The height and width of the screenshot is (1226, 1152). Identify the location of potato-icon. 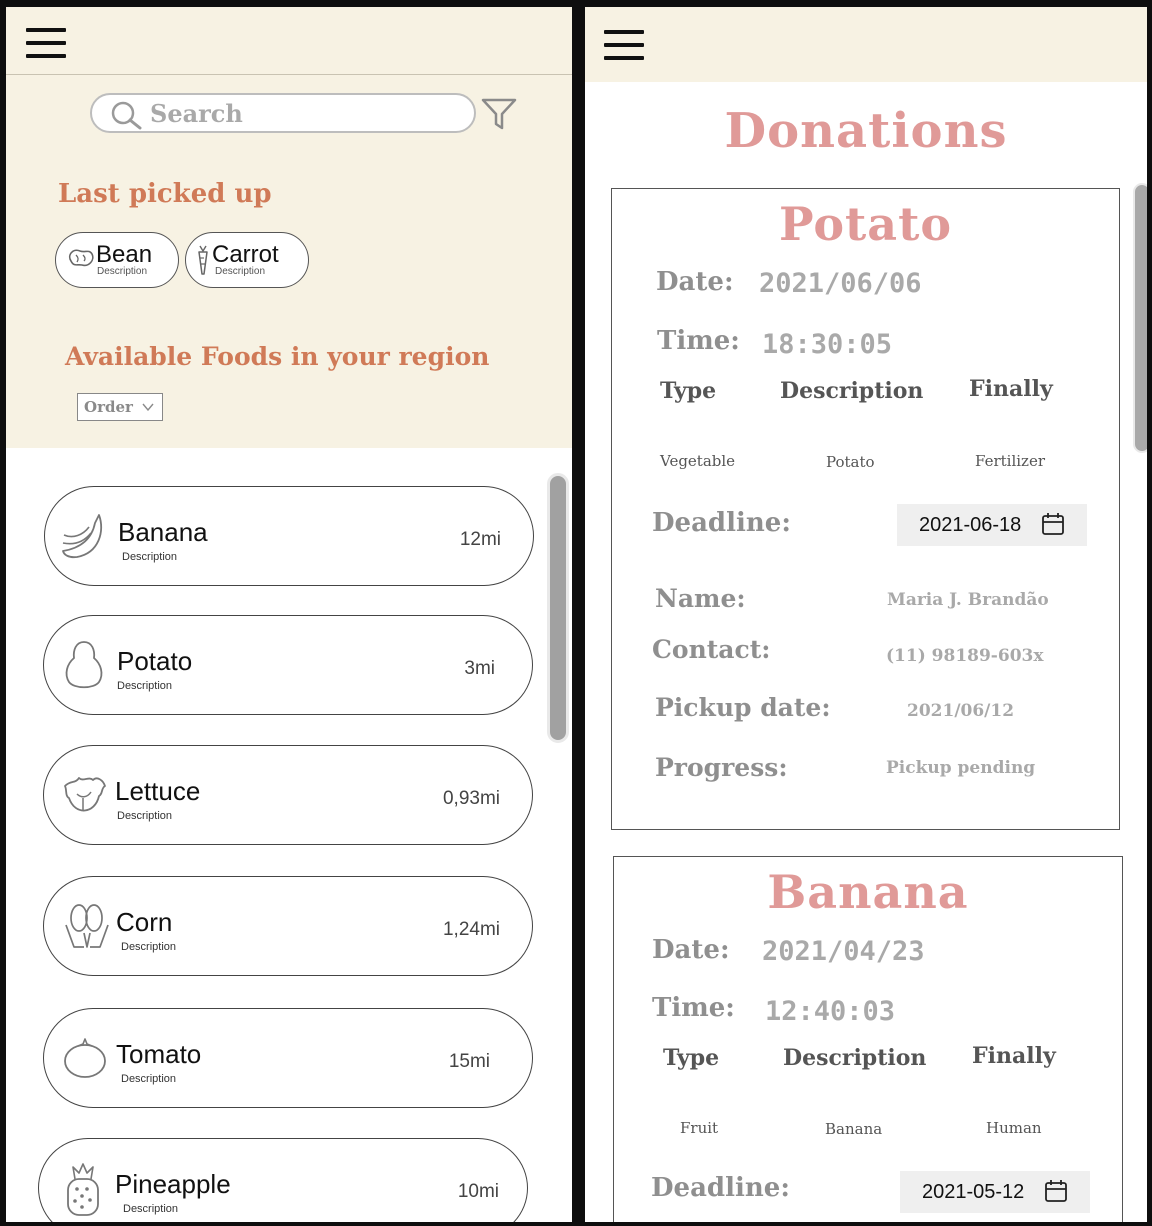
(84, 665).